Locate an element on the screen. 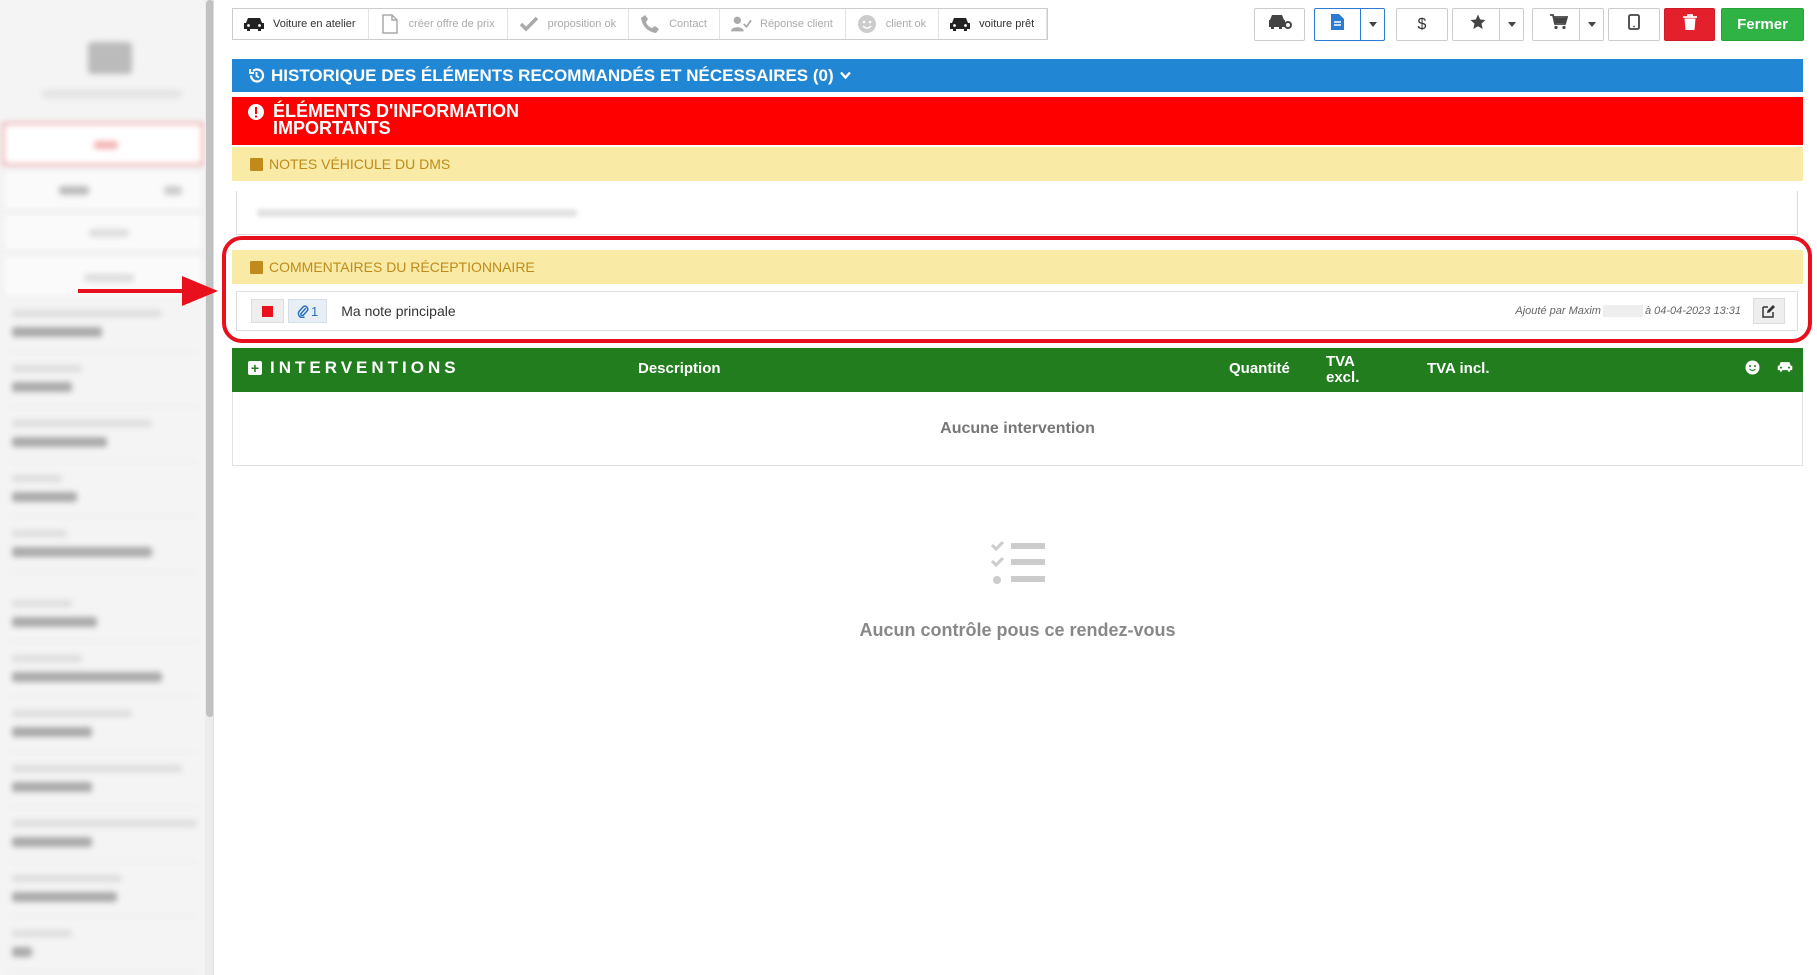 The image size is (1817, 975). sidebar-active-item is located at coordinates (103, 144).